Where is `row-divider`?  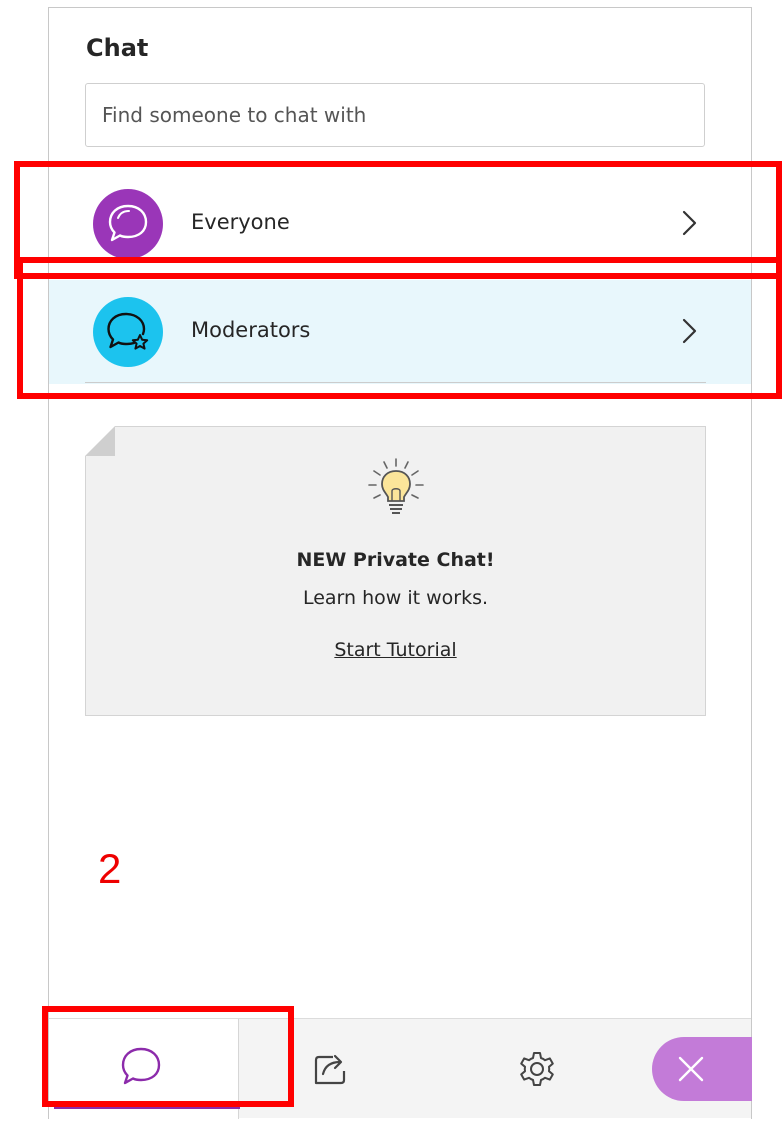
row-divider is located at coordinates (395, 382).